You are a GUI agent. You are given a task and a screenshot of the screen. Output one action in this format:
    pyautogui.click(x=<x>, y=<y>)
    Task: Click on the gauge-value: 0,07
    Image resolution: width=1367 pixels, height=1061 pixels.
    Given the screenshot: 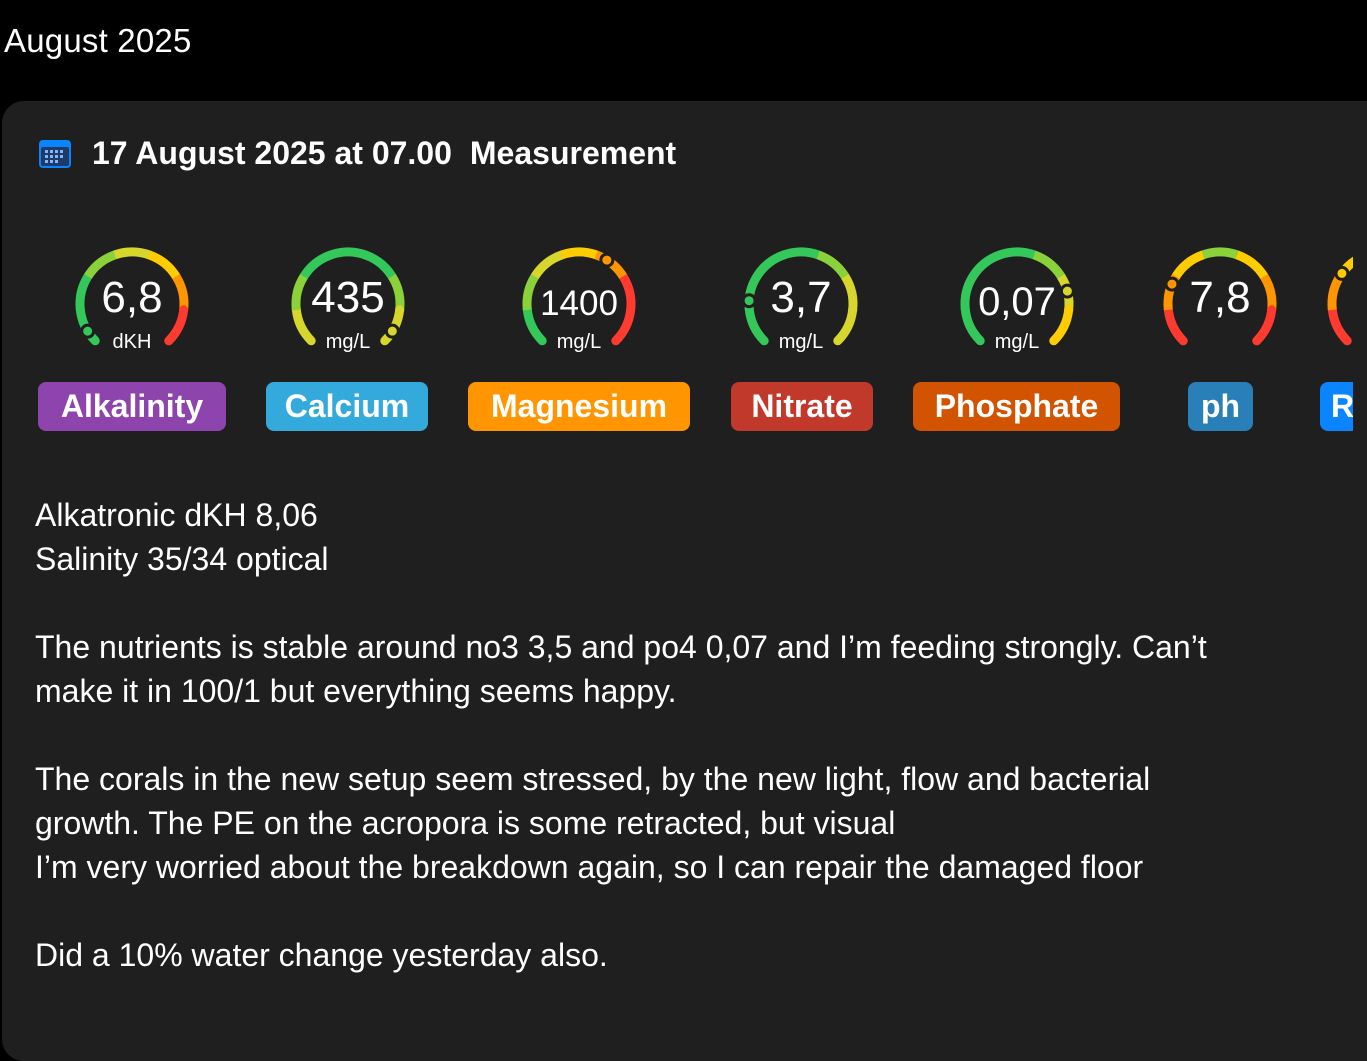 What is the action you would take?
    pyautogui.click(x=1017, y=302)
    